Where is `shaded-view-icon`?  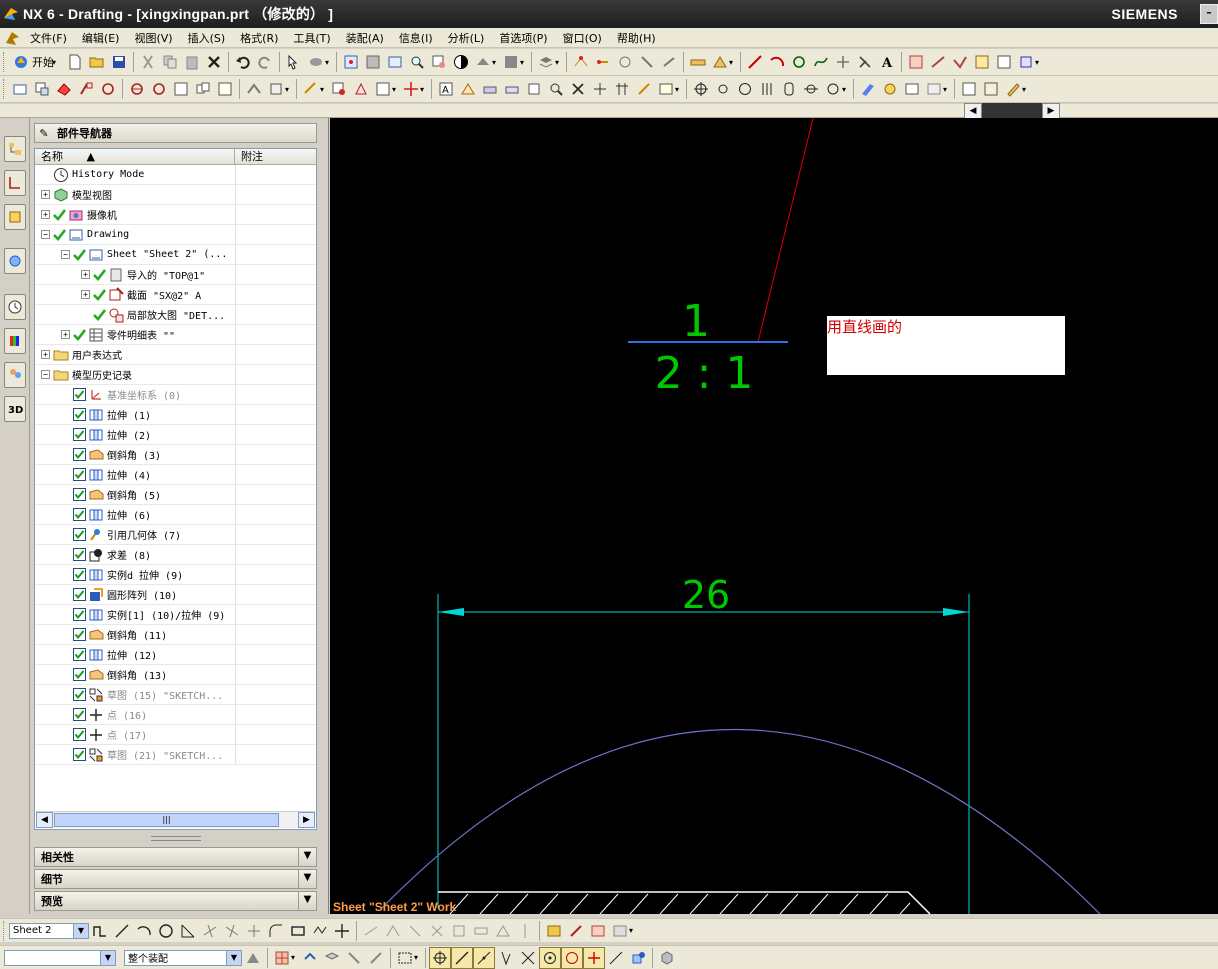
shaded-view-icon is located at coordinates (461, 62).